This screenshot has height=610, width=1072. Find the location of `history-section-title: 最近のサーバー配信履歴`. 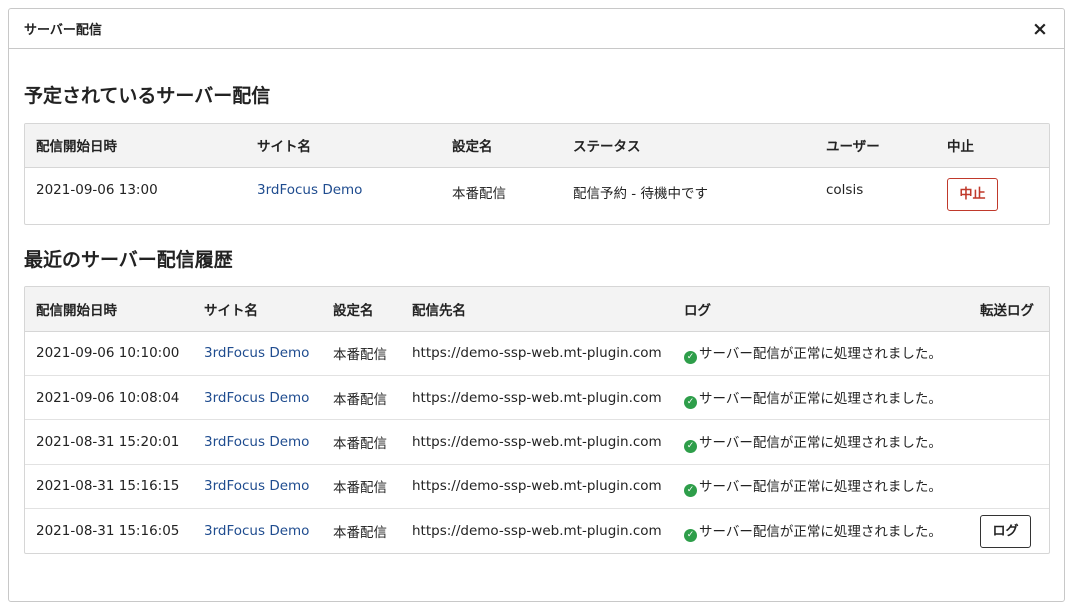

history-section-title: 最近のサーバー配信履歴 is located at coordinates (128, 260).